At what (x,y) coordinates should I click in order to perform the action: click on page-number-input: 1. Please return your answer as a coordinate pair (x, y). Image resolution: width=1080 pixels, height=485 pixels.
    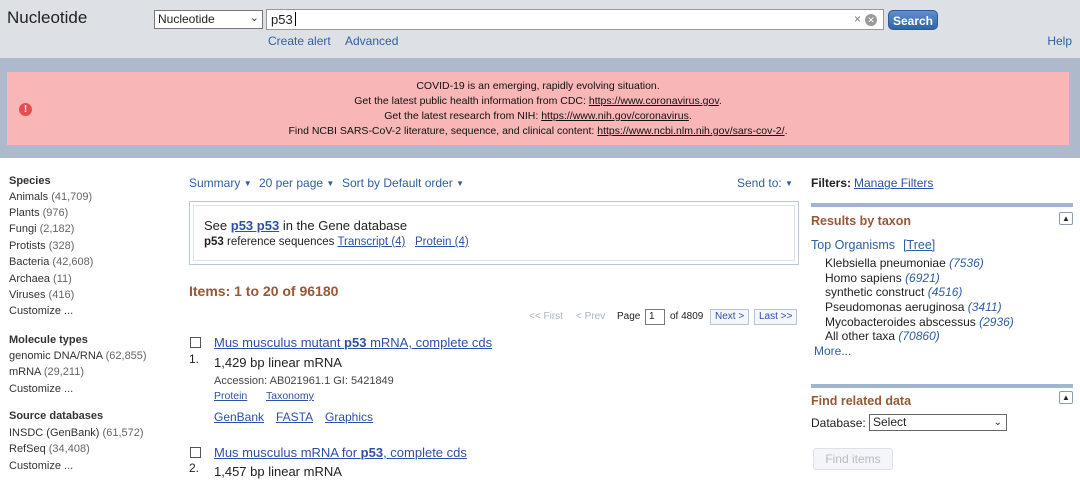
    Looking at the image, I should click on (655, 317).